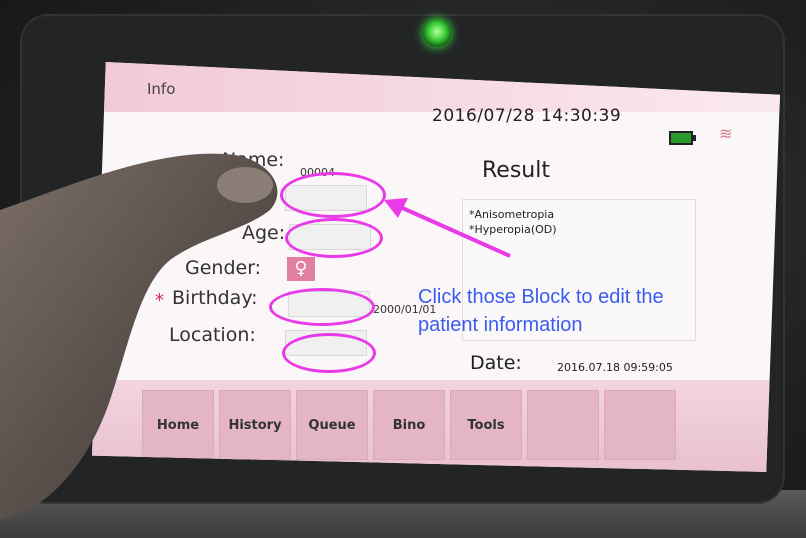 This screenshot has width=806, height=538. I want to click on nav-history-button: History, so click(255, 425).